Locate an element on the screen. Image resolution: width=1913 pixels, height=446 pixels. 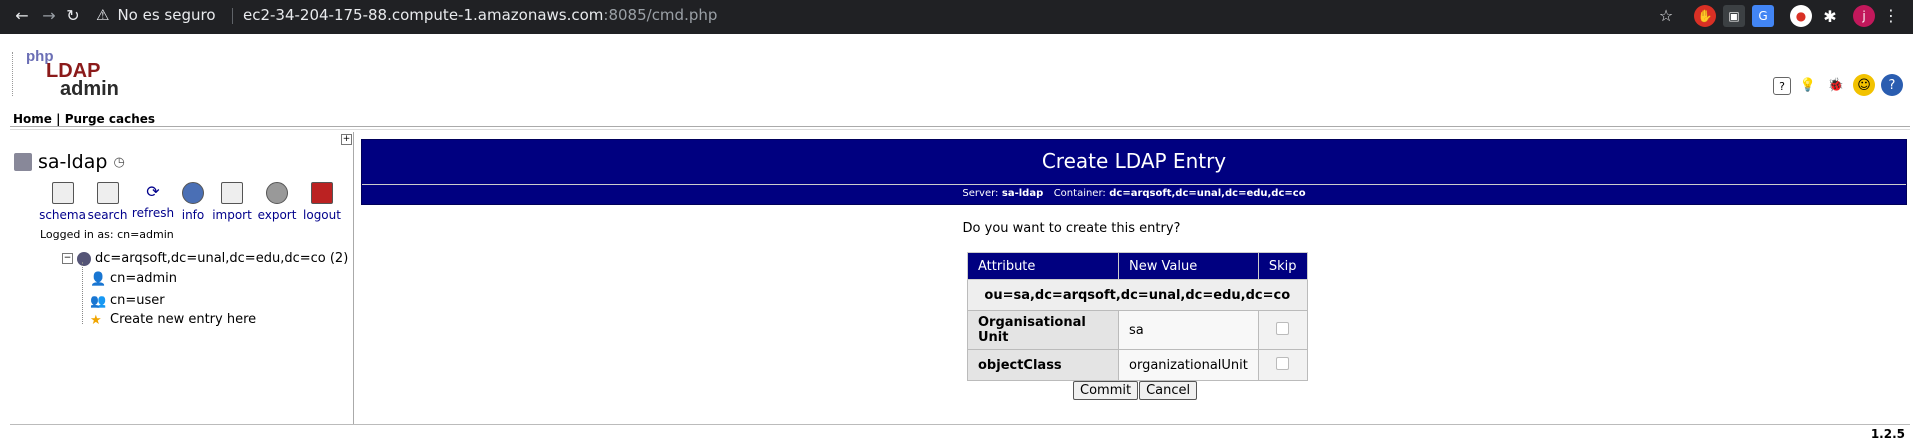
refresh-label: refresh is located at coordinates (153, 213).